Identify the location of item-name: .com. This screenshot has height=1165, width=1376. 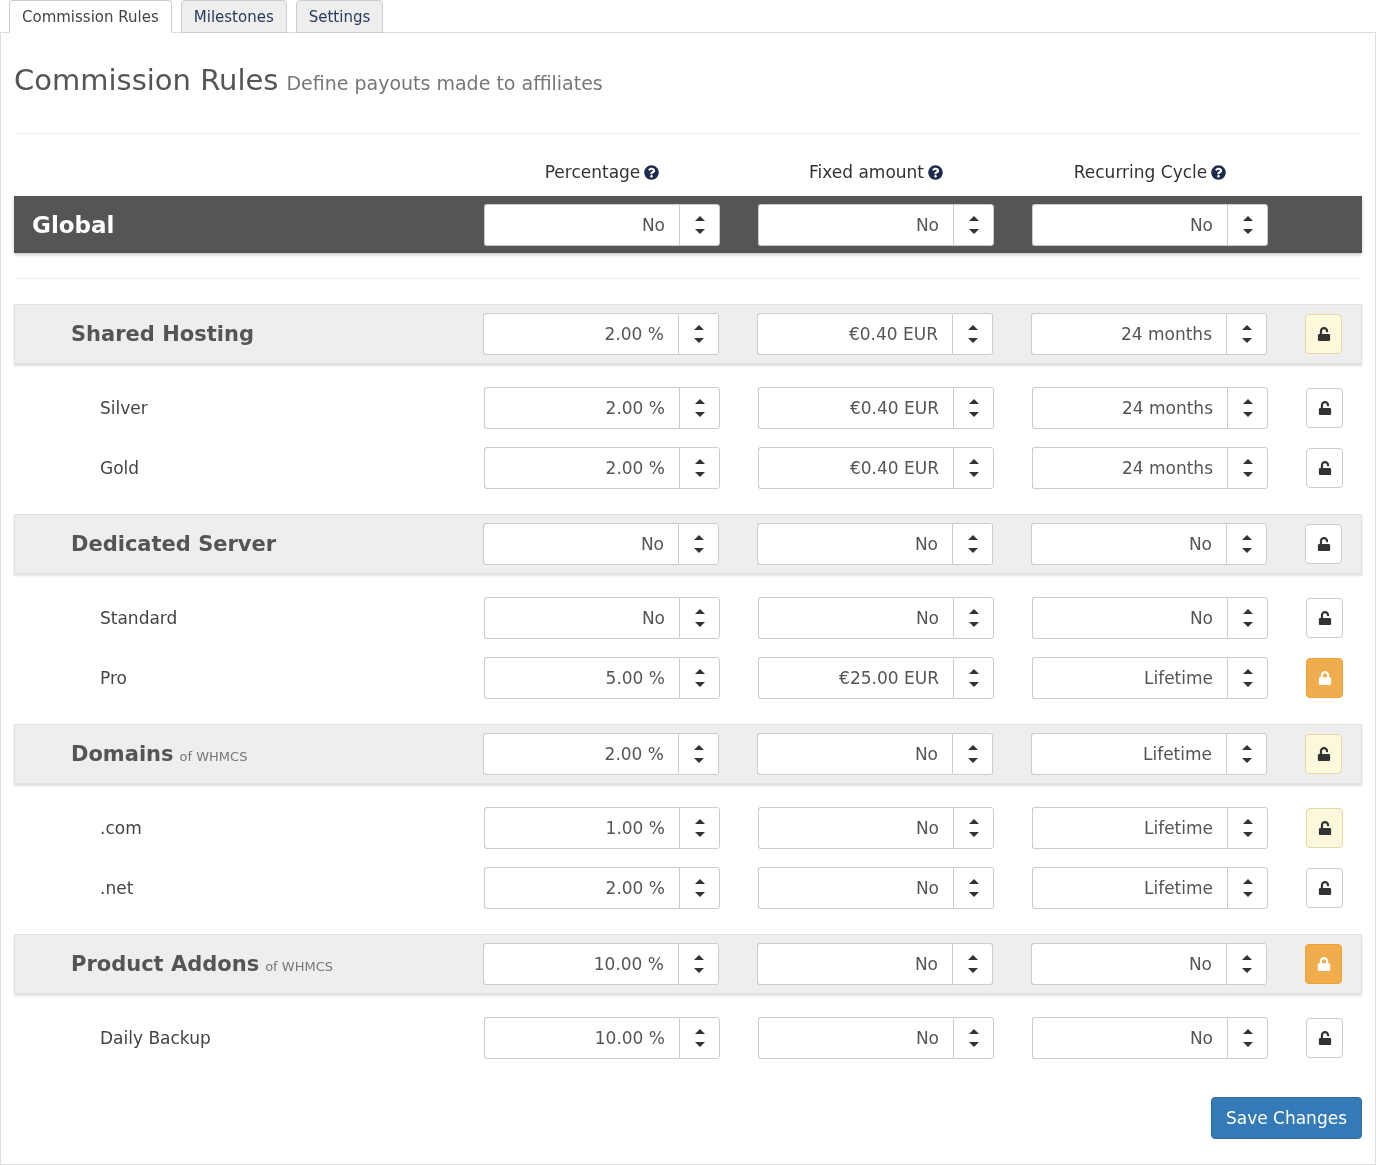
(121, 828).